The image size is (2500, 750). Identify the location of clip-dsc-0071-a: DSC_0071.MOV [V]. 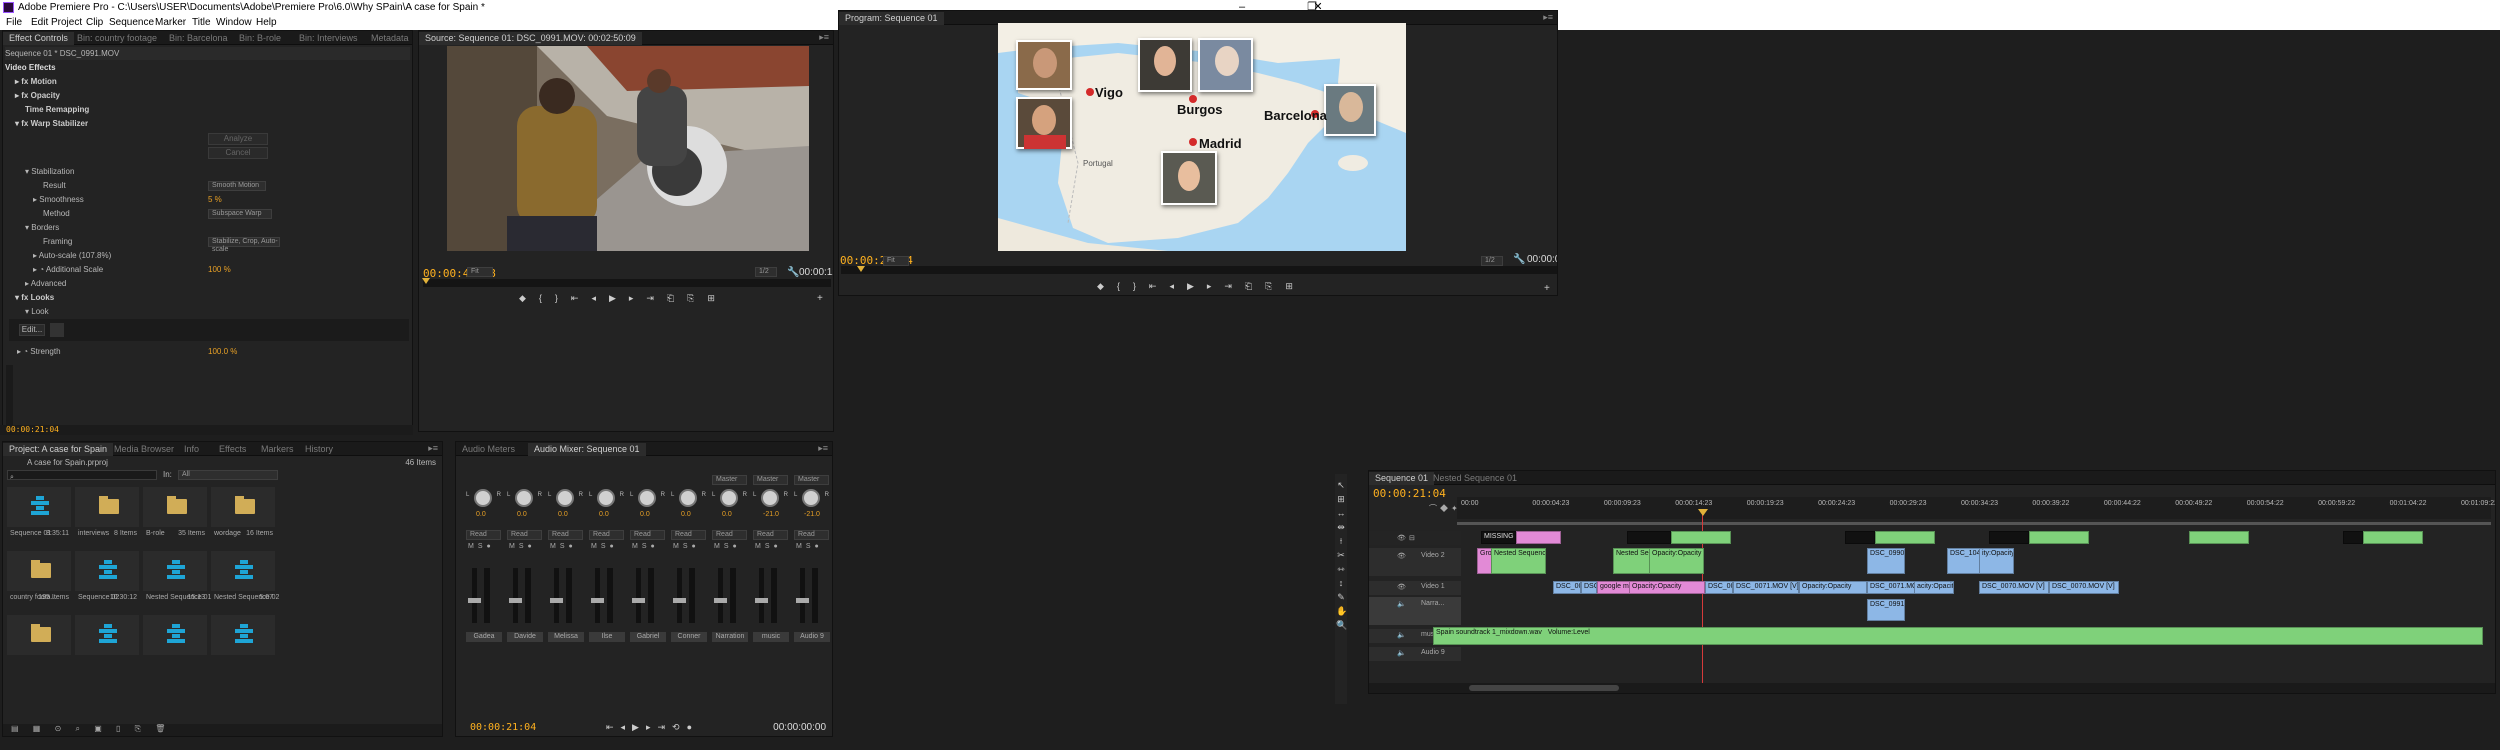
(1766, 587).